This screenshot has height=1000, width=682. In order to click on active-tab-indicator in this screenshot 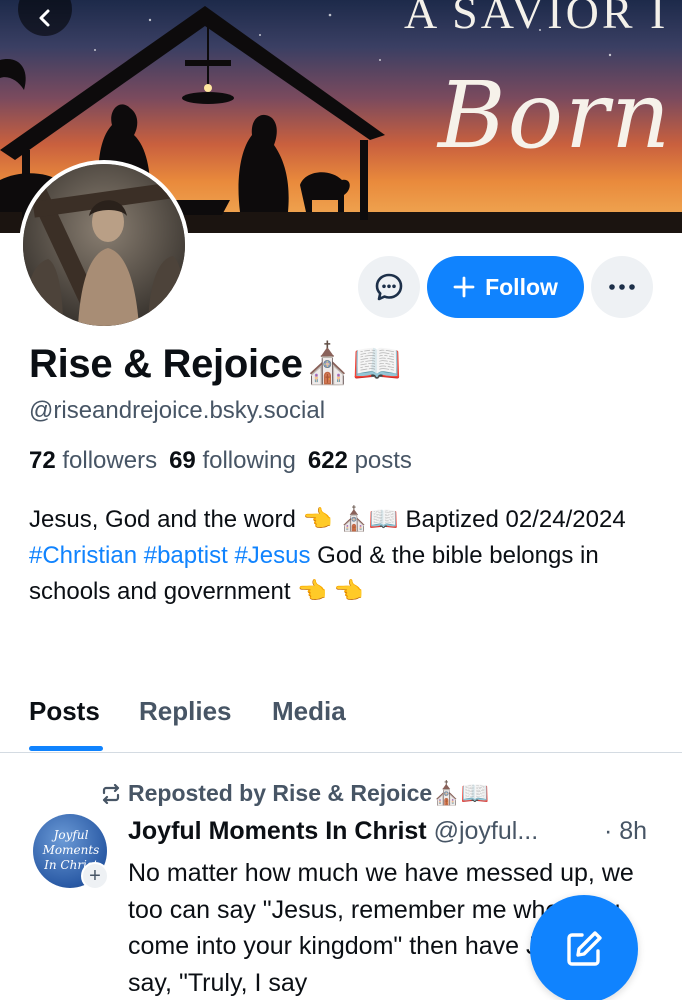, I will do `click(66, 748)`.